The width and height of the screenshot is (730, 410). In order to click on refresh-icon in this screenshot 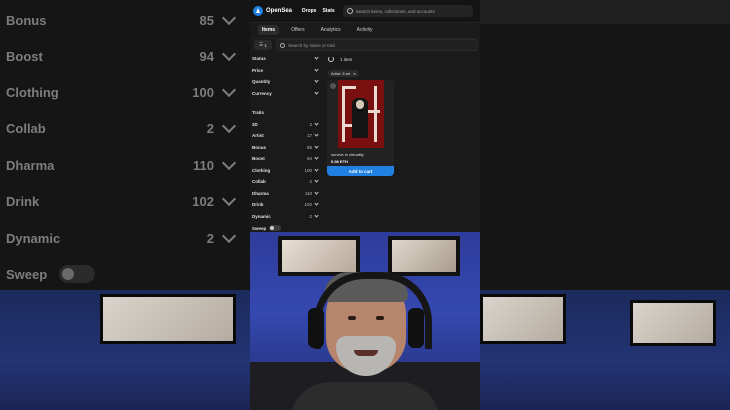, I will do `click(331, 59)`.